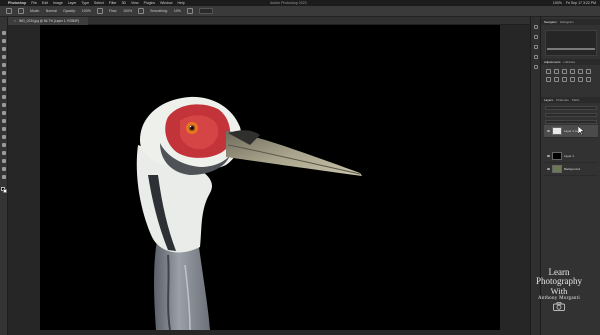 Image resolution: width=600 pixels, height=335 pixels. Describe the element at coordinates (86, 11) in the screenshot. I see `opacity-value: 100%` at that location.